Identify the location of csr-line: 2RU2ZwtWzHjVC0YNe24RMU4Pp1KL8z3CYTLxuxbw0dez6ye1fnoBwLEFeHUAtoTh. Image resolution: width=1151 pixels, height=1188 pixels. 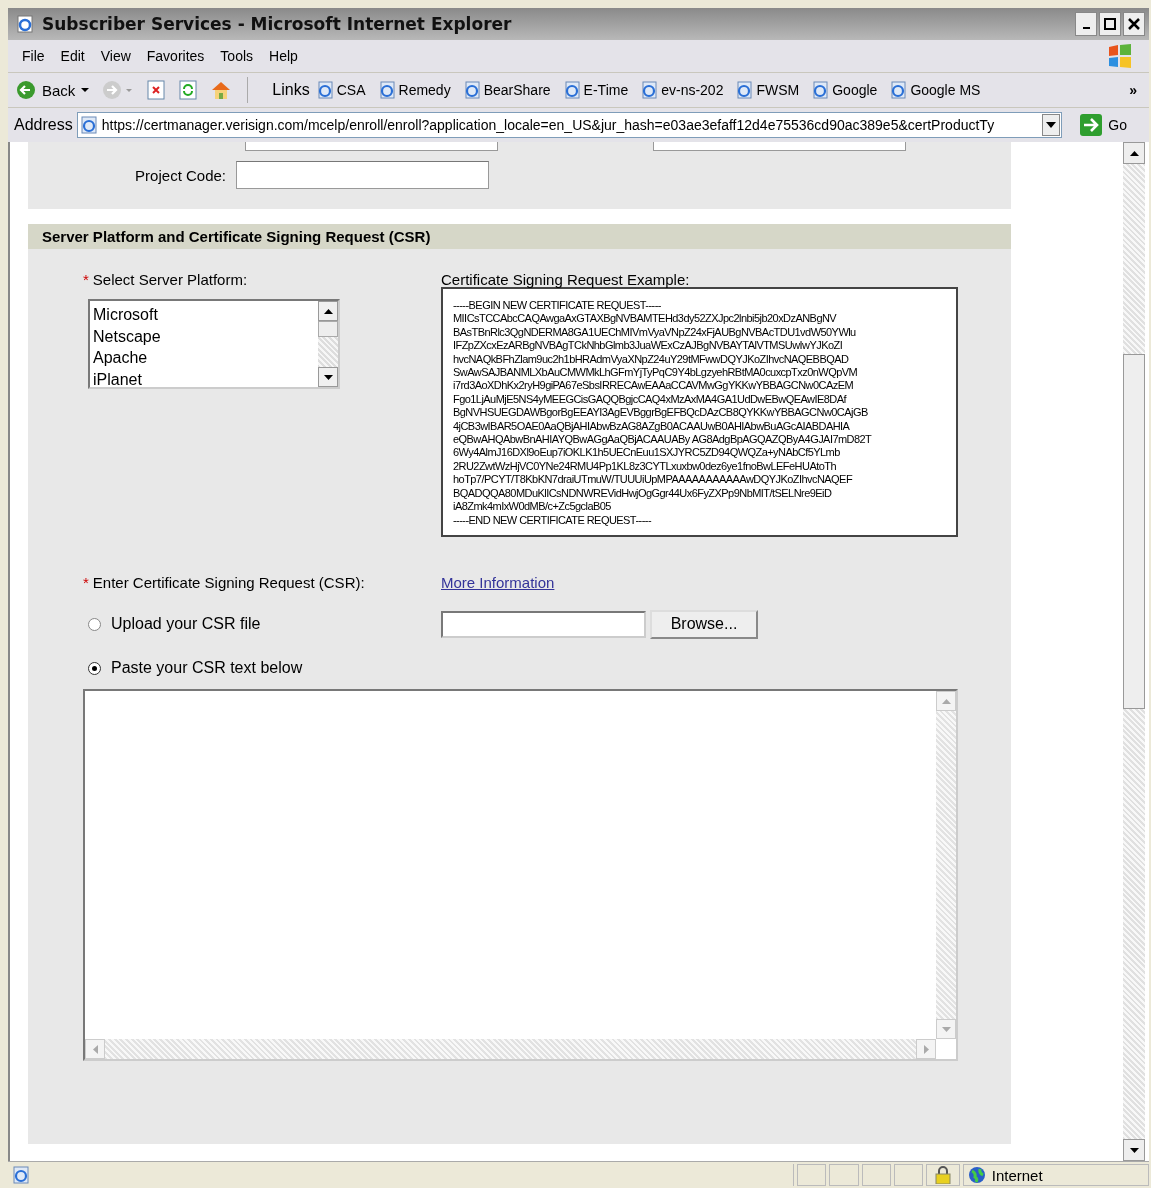
(645, 466).